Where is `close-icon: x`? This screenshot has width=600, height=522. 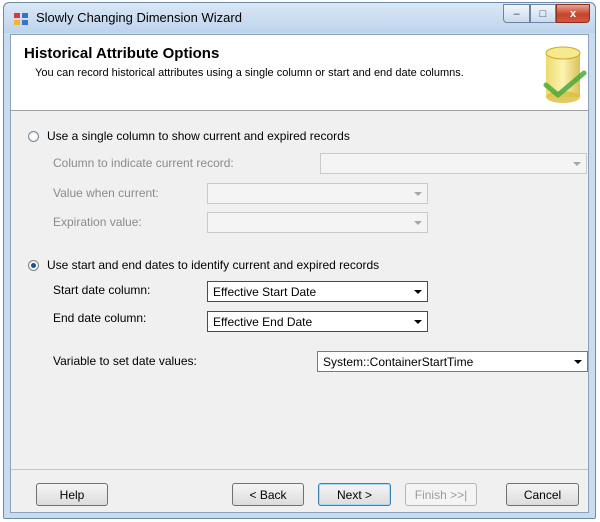
close-icon: x is located at coordinates (573, 13).